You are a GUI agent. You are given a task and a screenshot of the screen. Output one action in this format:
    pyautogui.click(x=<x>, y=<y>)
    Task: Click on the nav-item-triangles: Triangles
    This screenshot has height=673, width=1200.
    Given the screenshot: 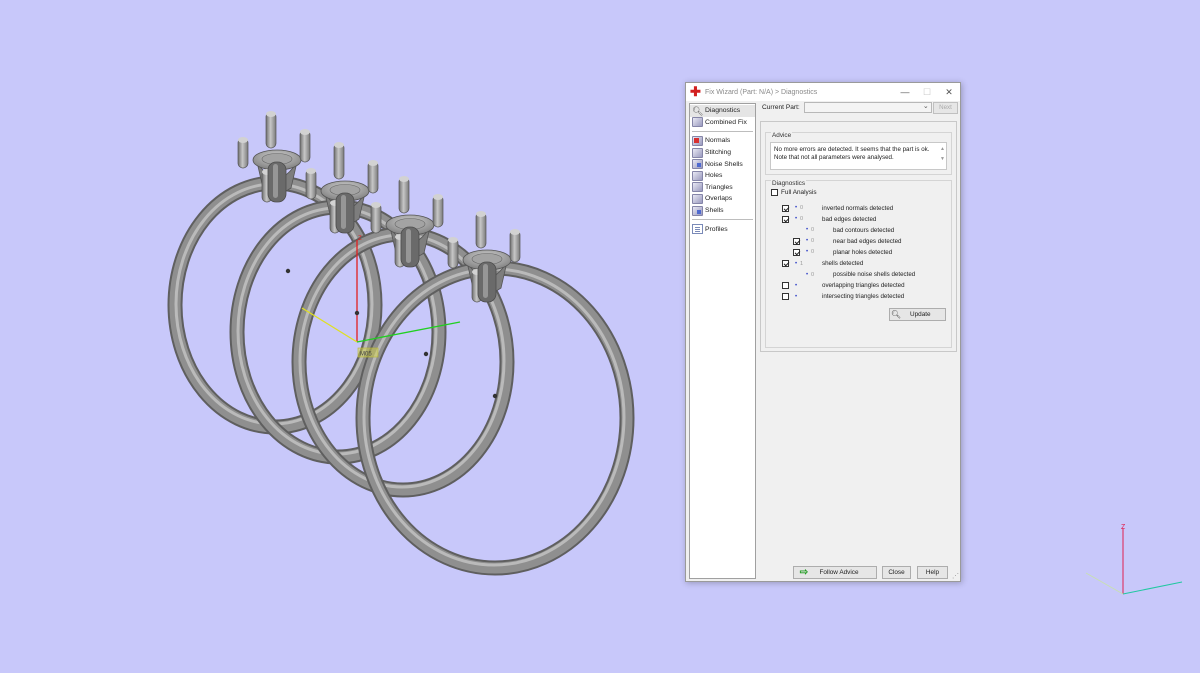 What is the action you would take?
    pyautogui.click(x=722, y=188)
    